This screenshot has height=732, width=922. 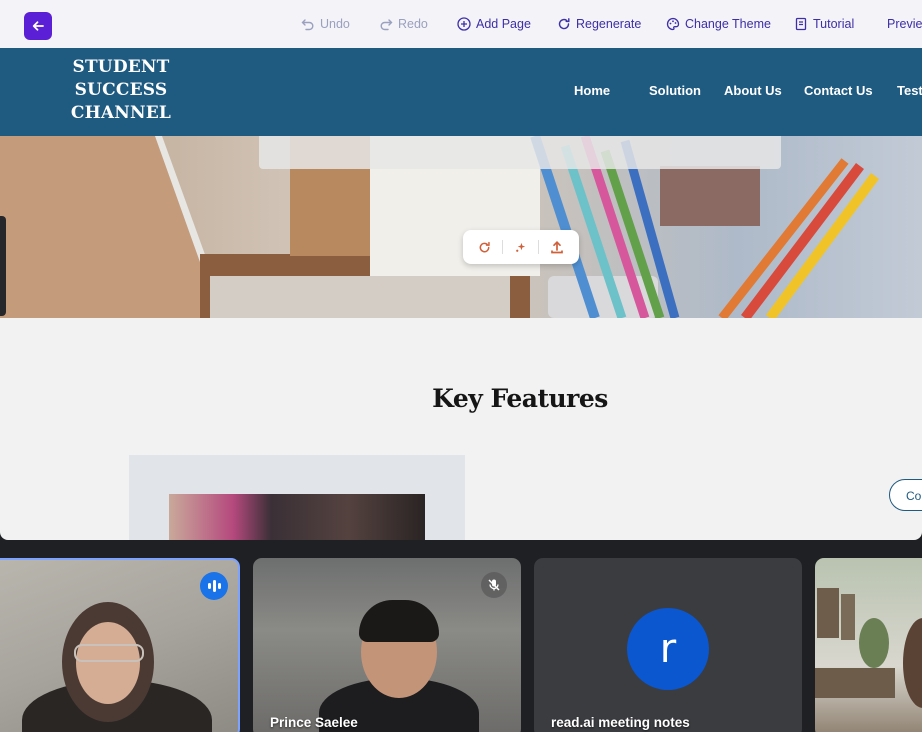 What do you see at coordinates (413, 24) in the screenshot?
I see `redo-label: Redo` at bounding box center [413, 24].